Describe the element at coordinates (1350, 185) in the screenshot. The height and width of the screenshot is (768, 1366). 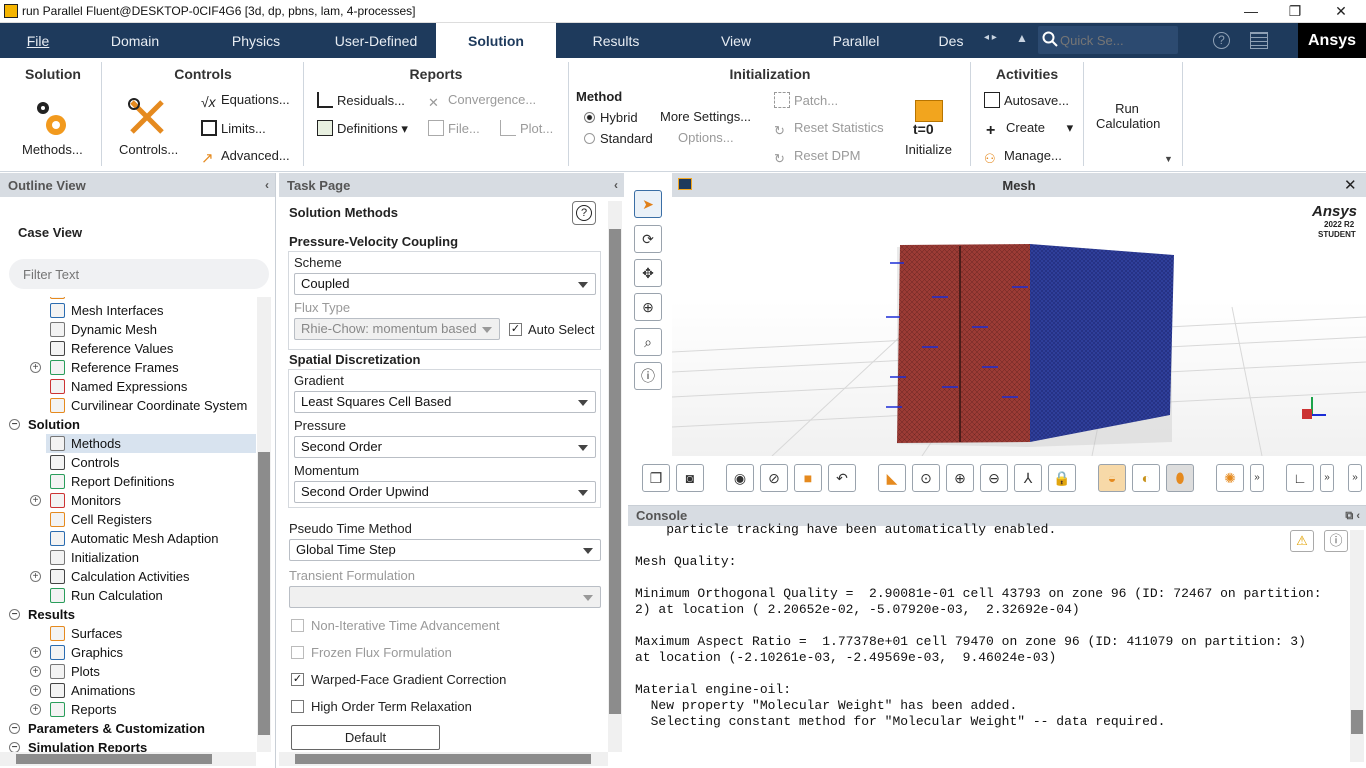
I see `close-graphics-icon: ✕` at that location.